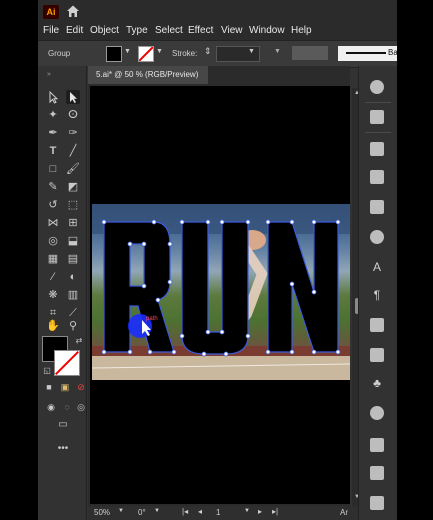  Describe the element at coordinates (74, 30) in the screenshot. I see `menu-edit: Edit` at that location.